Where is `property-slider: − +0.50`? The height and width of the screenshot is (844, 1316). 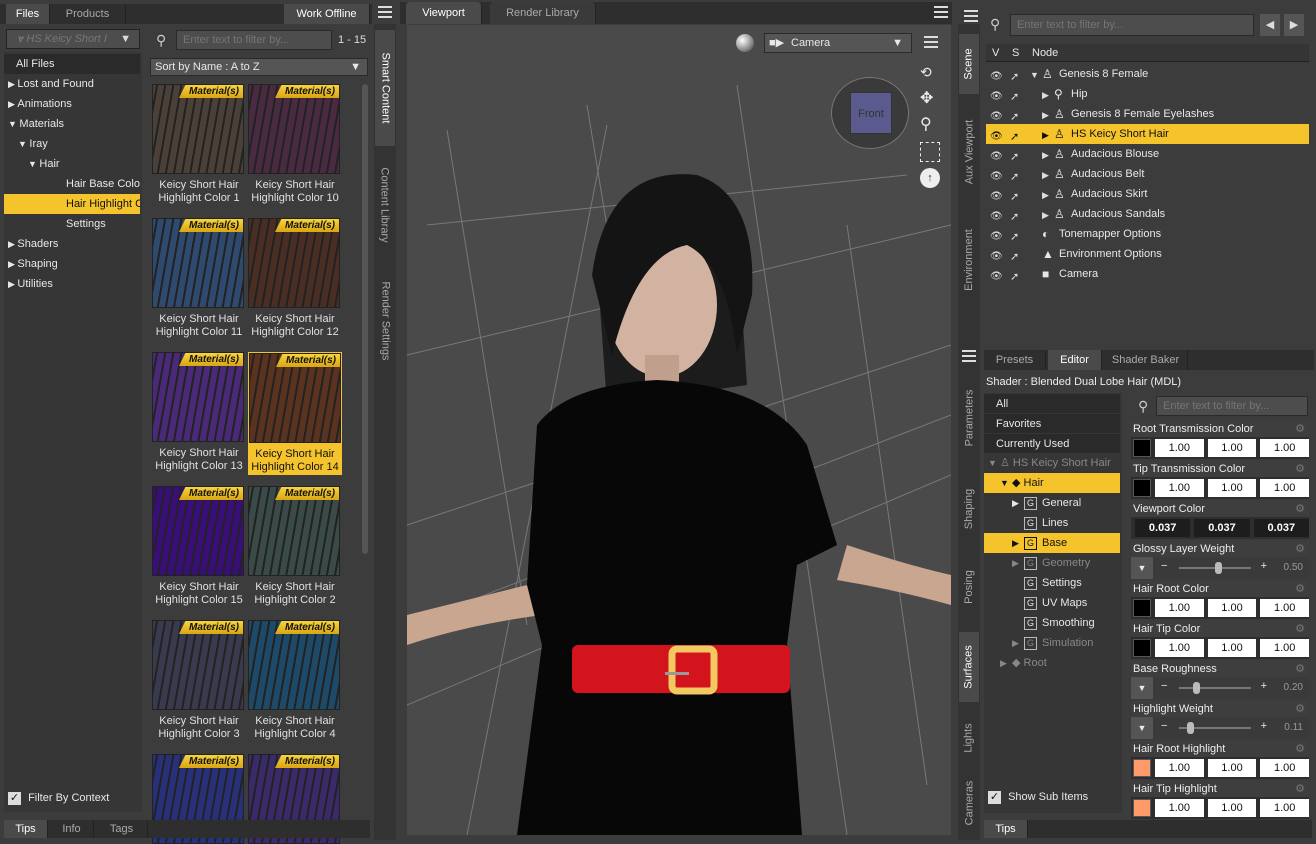 property-slider: − +0.50 is located at coordinates (1231, 568).